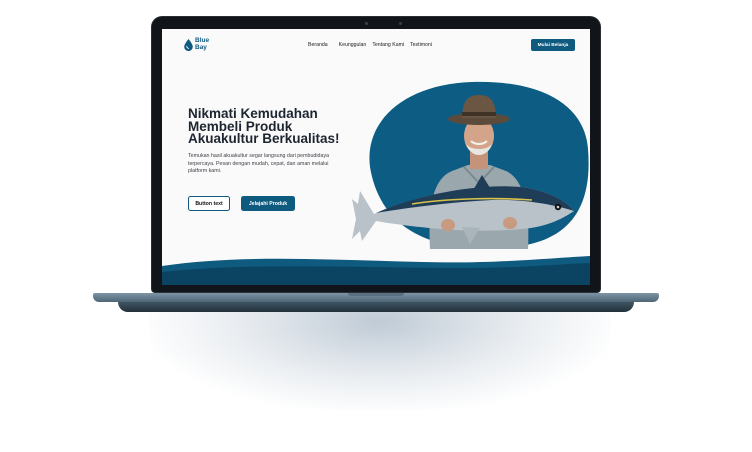 Image resolution: width=752 pixels, height=452 pixels. I want to click on laptop-shadow, so click(380, 355).